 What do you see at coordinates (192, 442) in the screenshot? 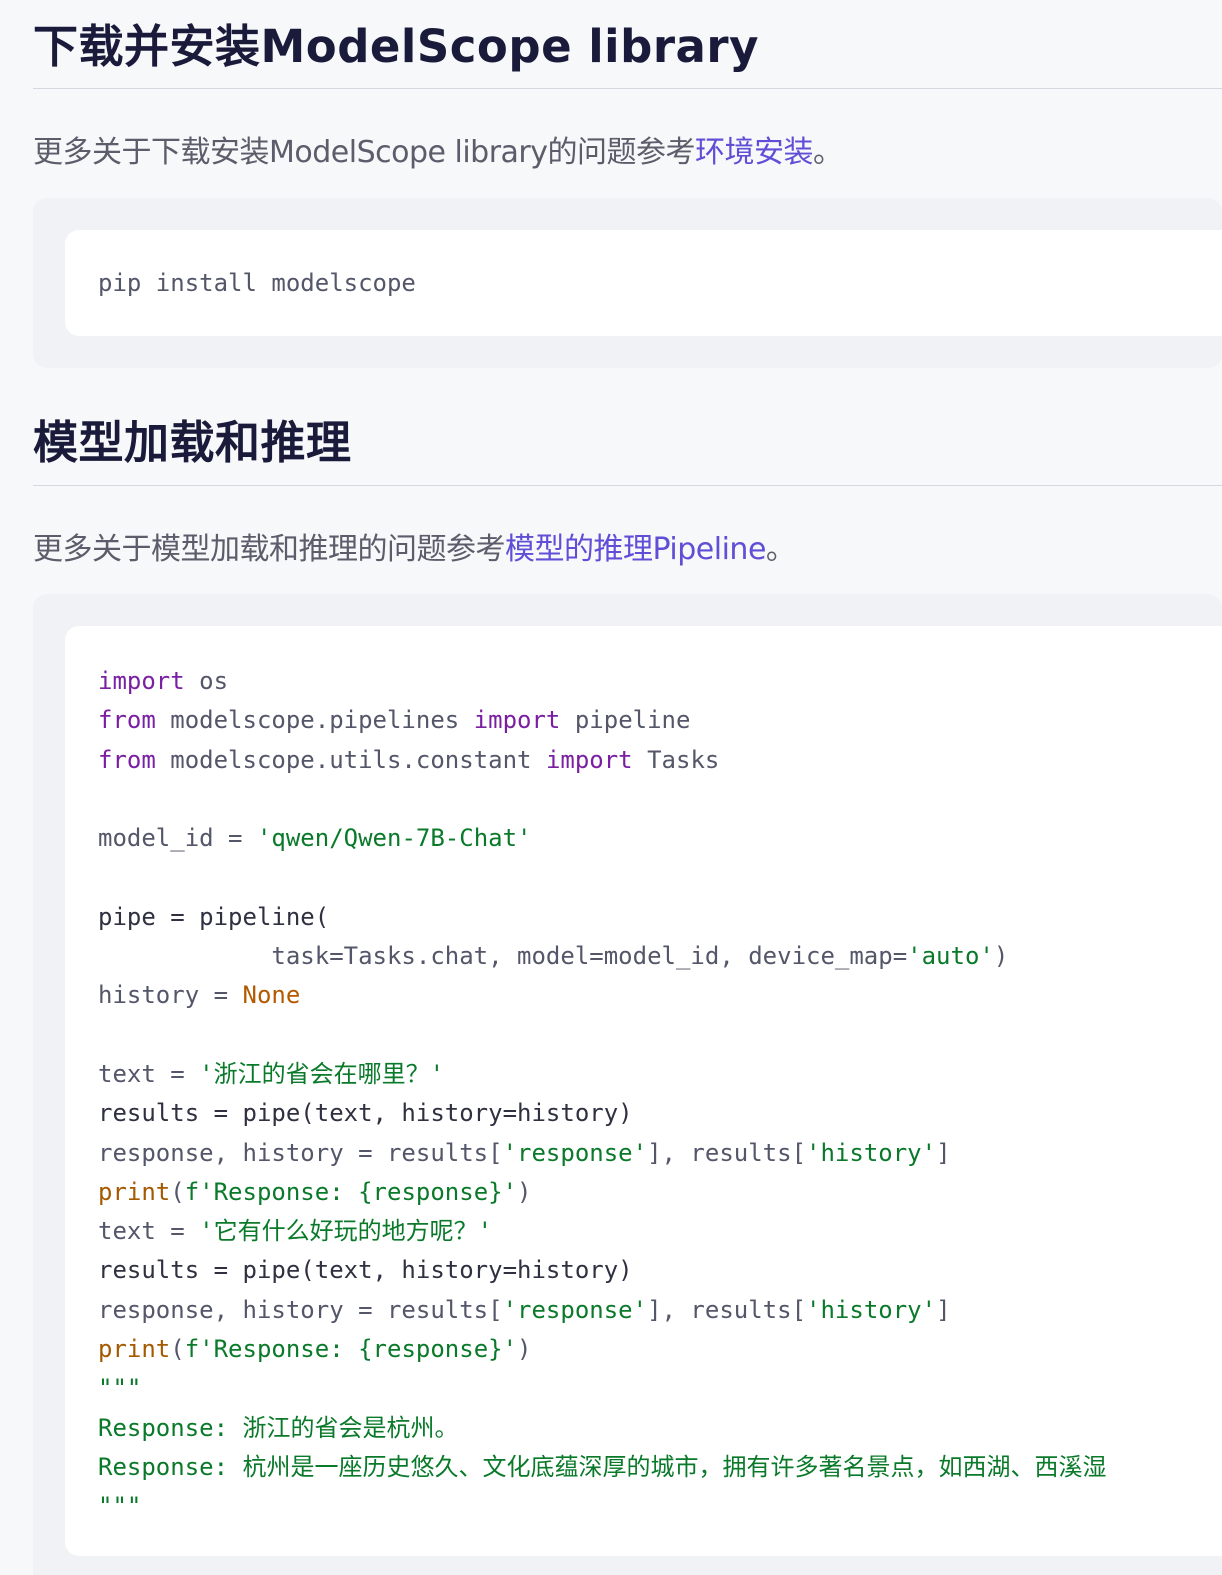
I see `section-title-inference: 模型加载和推理` at bounding box center [192, 442].